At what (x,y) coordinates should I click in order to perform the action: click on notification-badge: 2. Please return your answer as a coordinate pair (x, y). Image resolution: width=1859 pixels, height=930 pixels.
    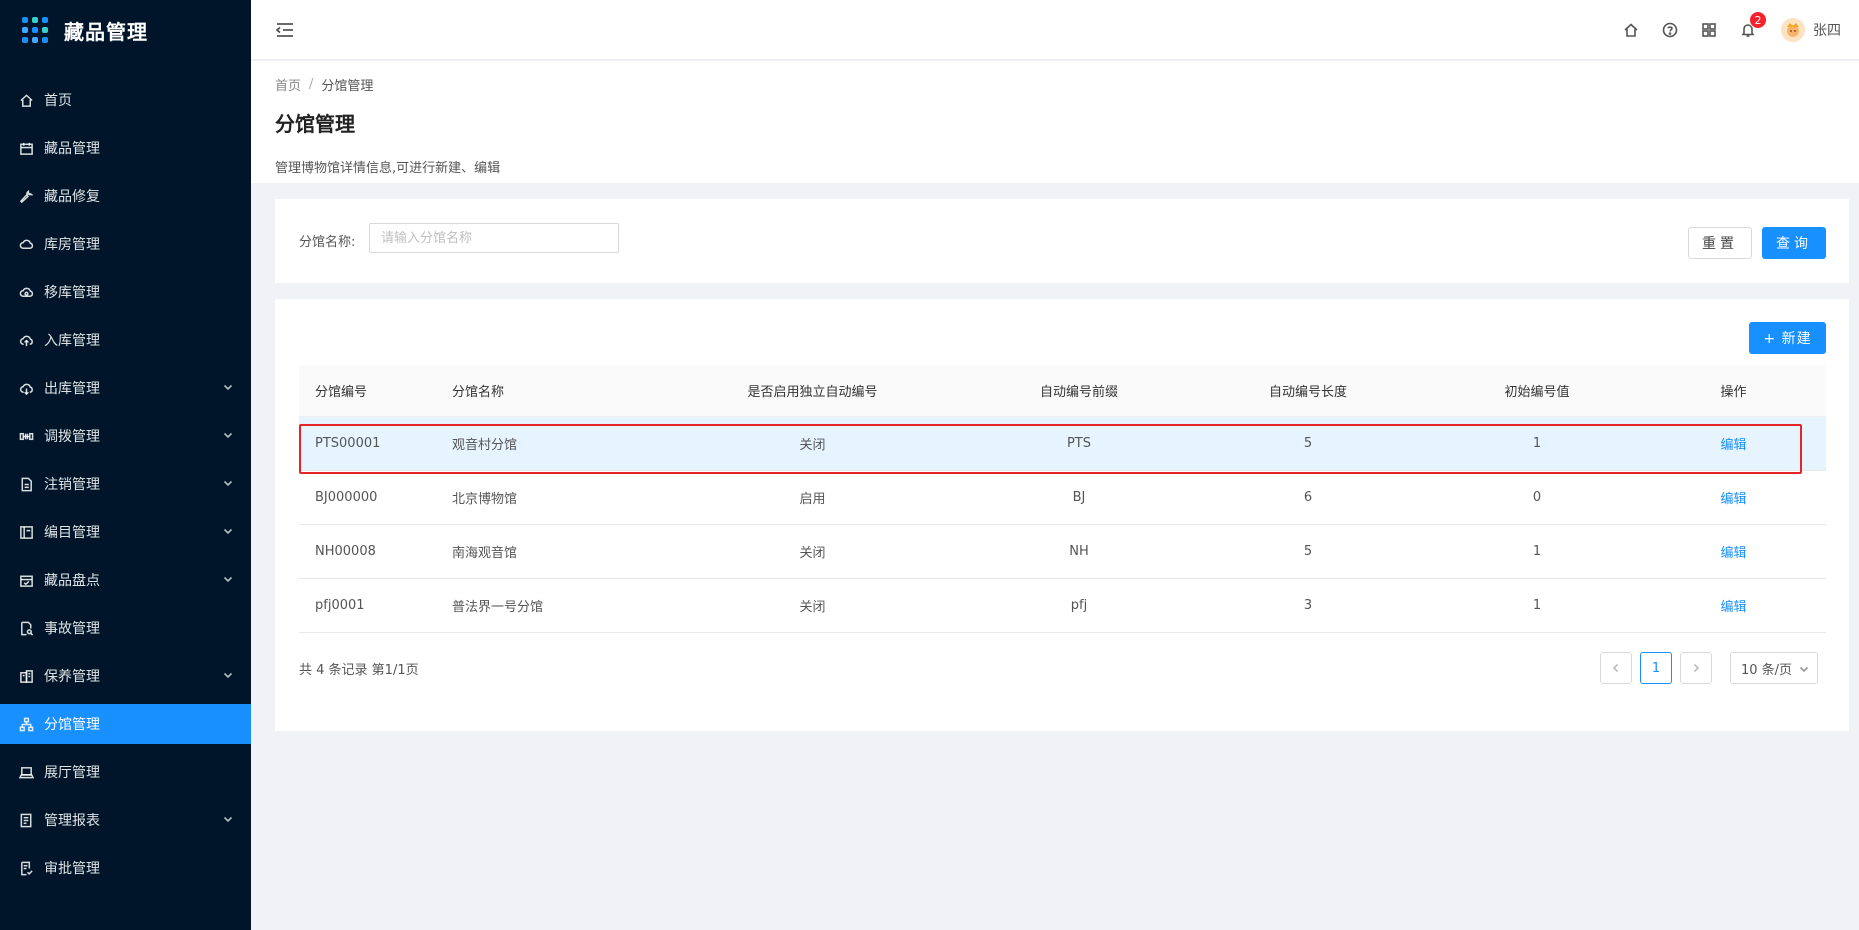
    Looking at the image, I should click on (1758, 20).